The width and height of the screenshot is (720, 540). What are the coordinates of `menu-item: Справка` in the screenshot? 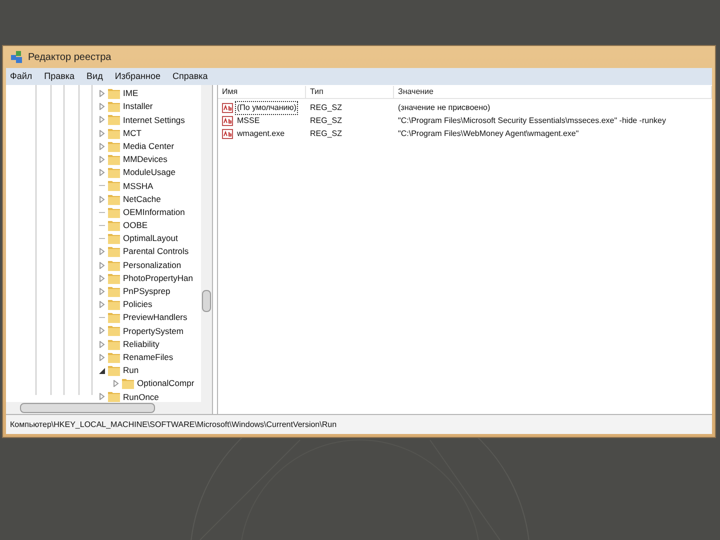 It's located at (190, 77).